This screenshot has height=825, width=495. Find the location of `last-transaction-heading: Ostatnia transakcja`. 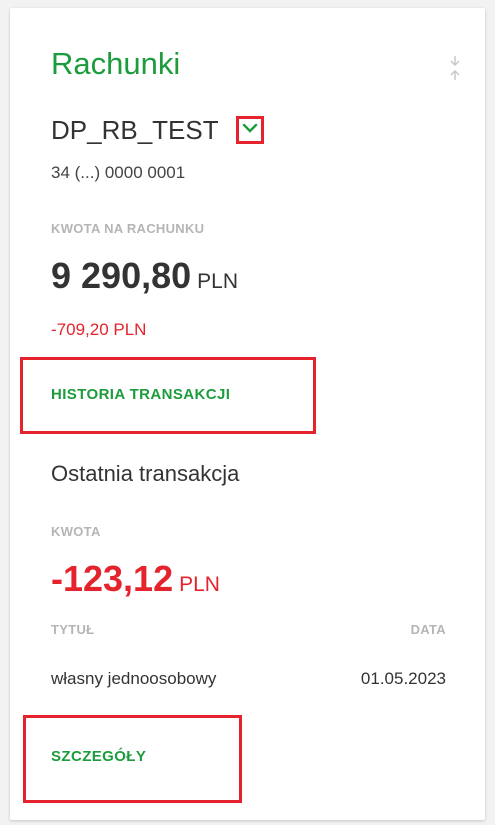

last-transaction-heading: Ostatnia transakcja is located at coordinates (145, 473).